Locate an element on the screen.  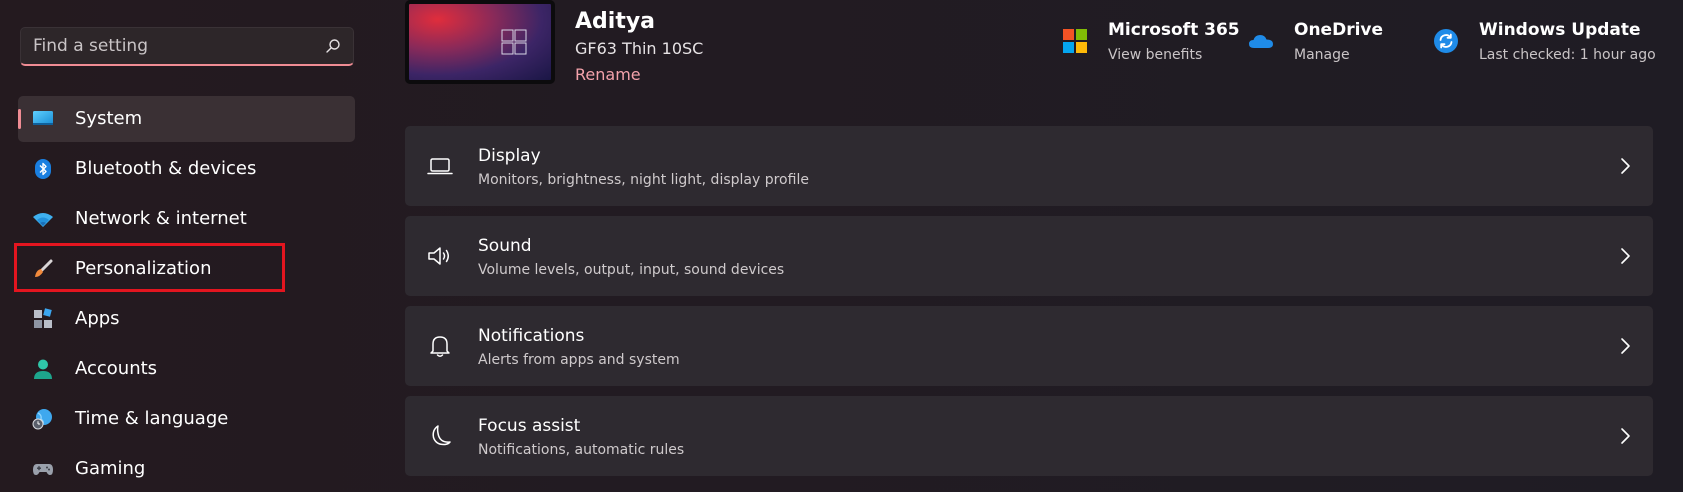
laptop-icon is located at coordinates (440, 166).